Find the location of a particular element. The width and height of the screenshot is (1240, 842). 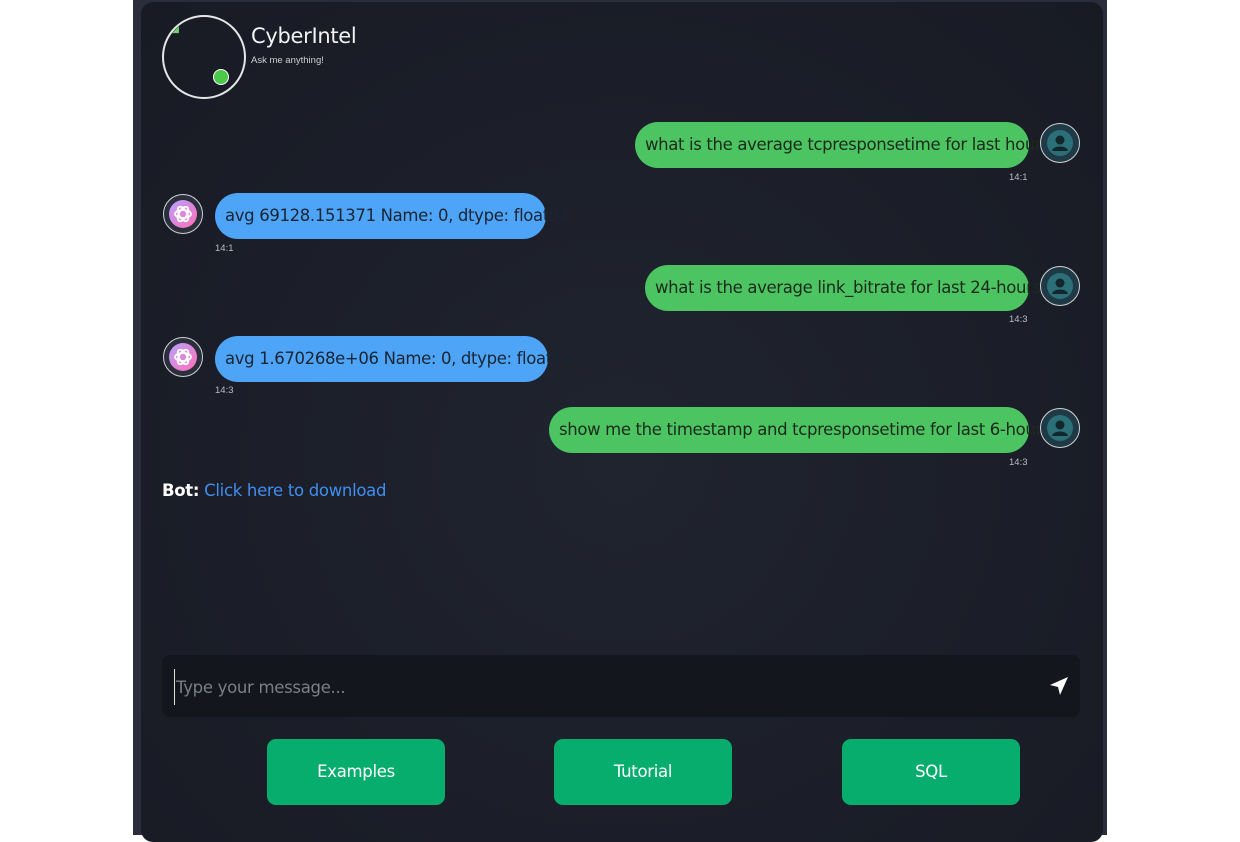

bot-label: Bot: is located at coordinates (181, 490).